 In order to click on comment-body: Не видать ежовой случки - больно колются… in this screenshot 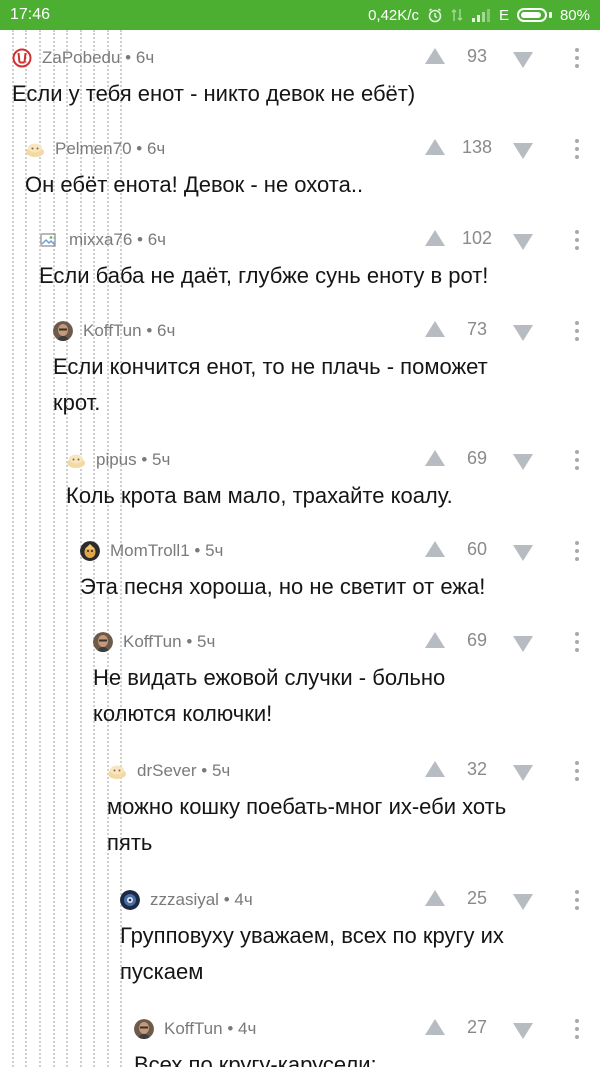, I will do `click(269, 695)`.